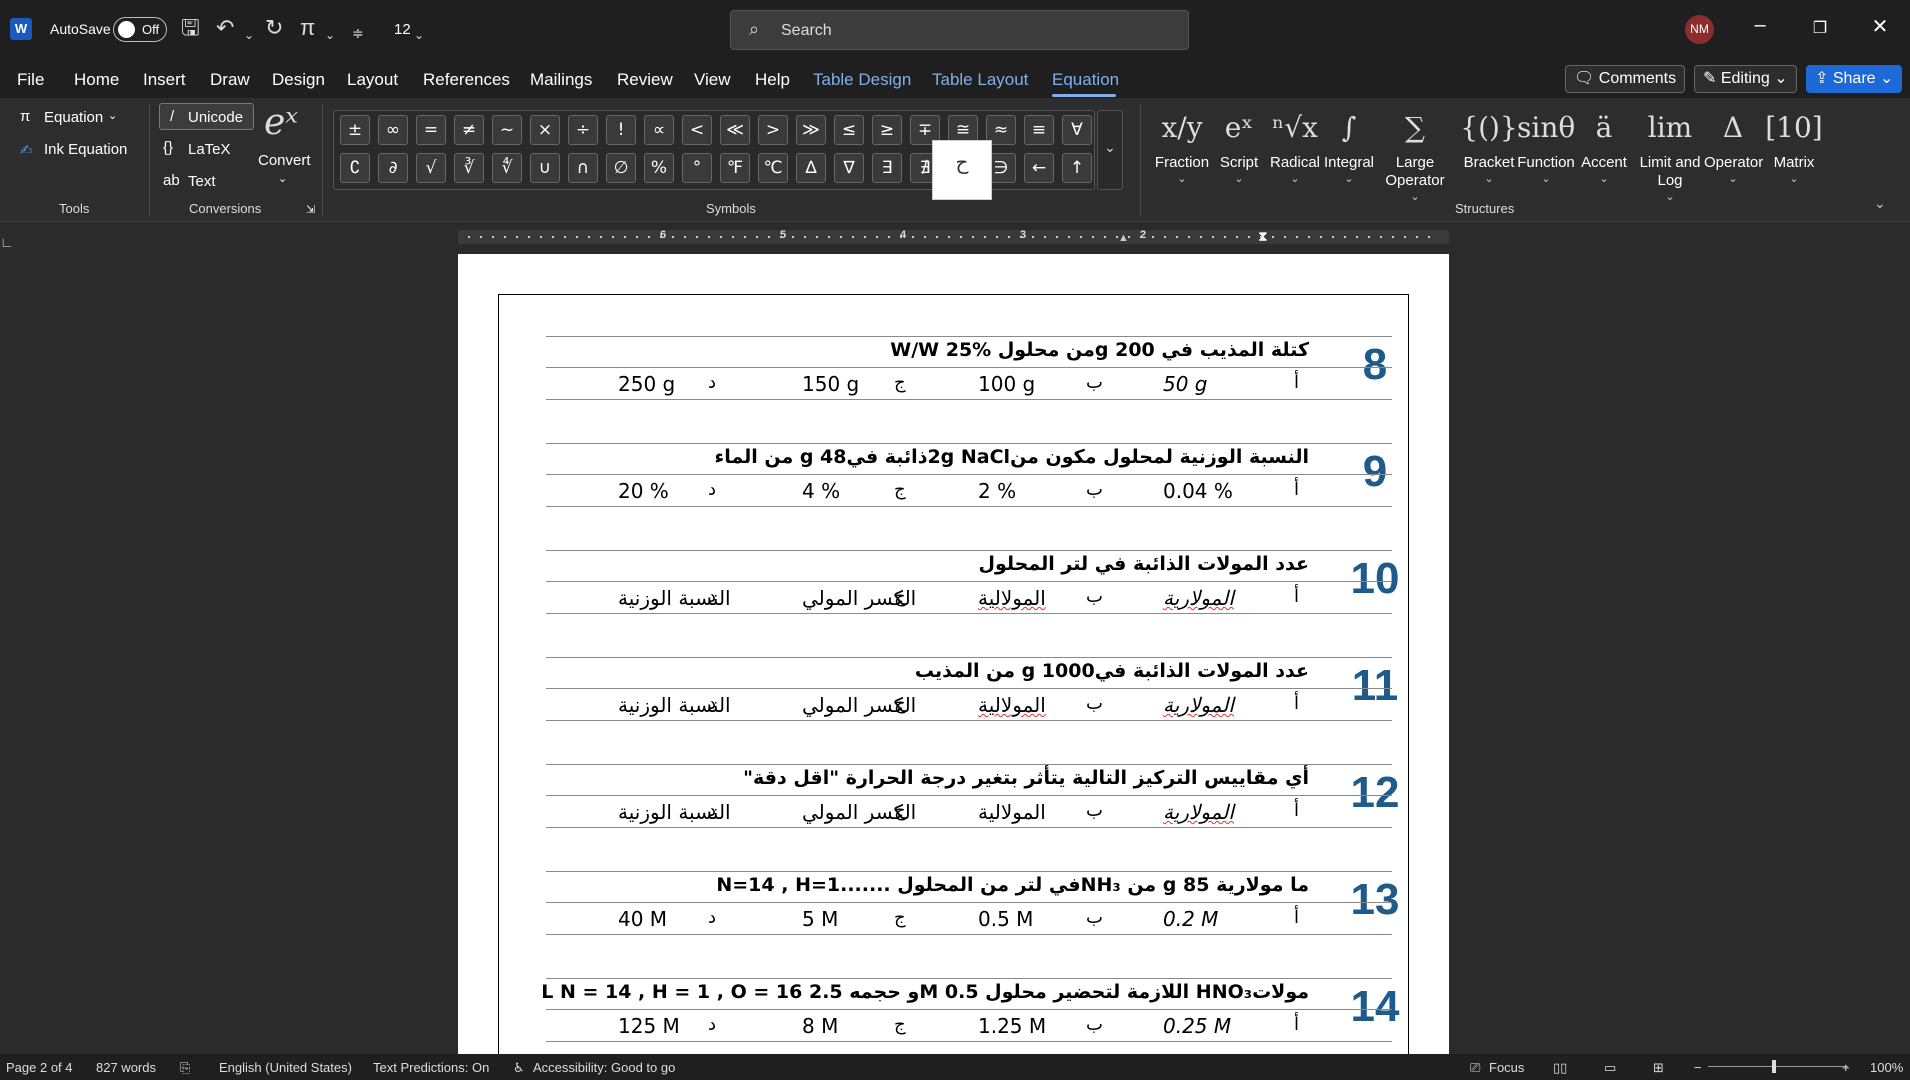 Image resolution: width=1910 pixels, height=1080 pixels. What do you see at coordinates (849, 130) in the screenshot?
I see `symbol-button: ≤` at bounding box center [849, 130].